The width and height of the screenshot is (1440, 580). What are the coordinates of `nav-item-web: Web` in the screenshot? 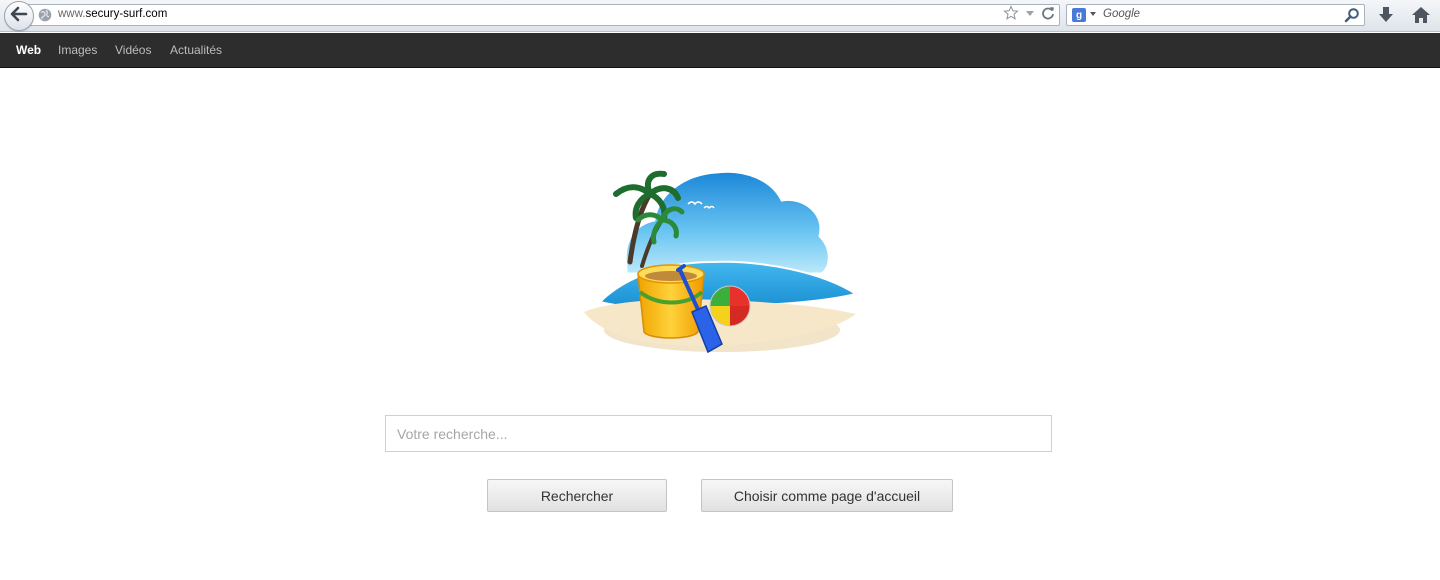 It's located at (28, 50).